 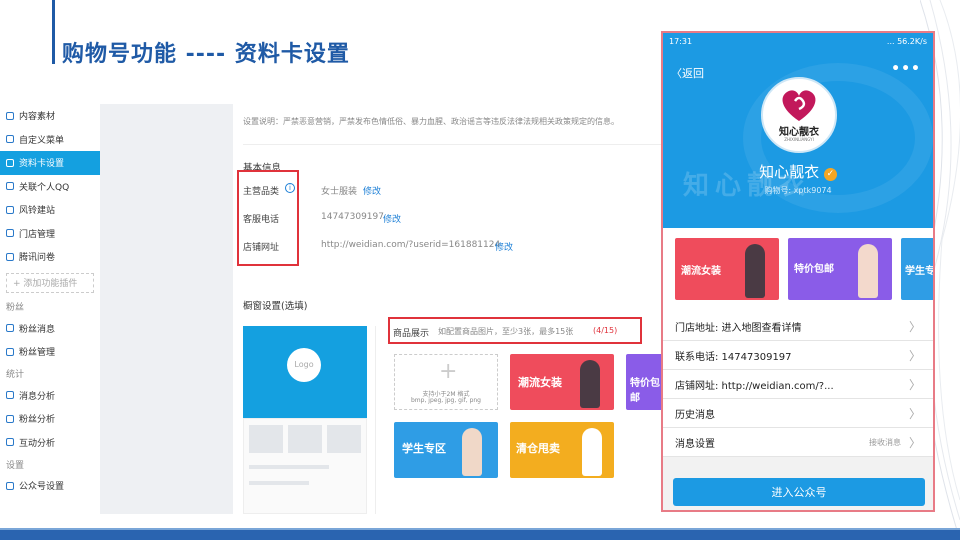 I want to click on sidebar-item-survey: 腾讯问卷, so click(x=50, y=257).